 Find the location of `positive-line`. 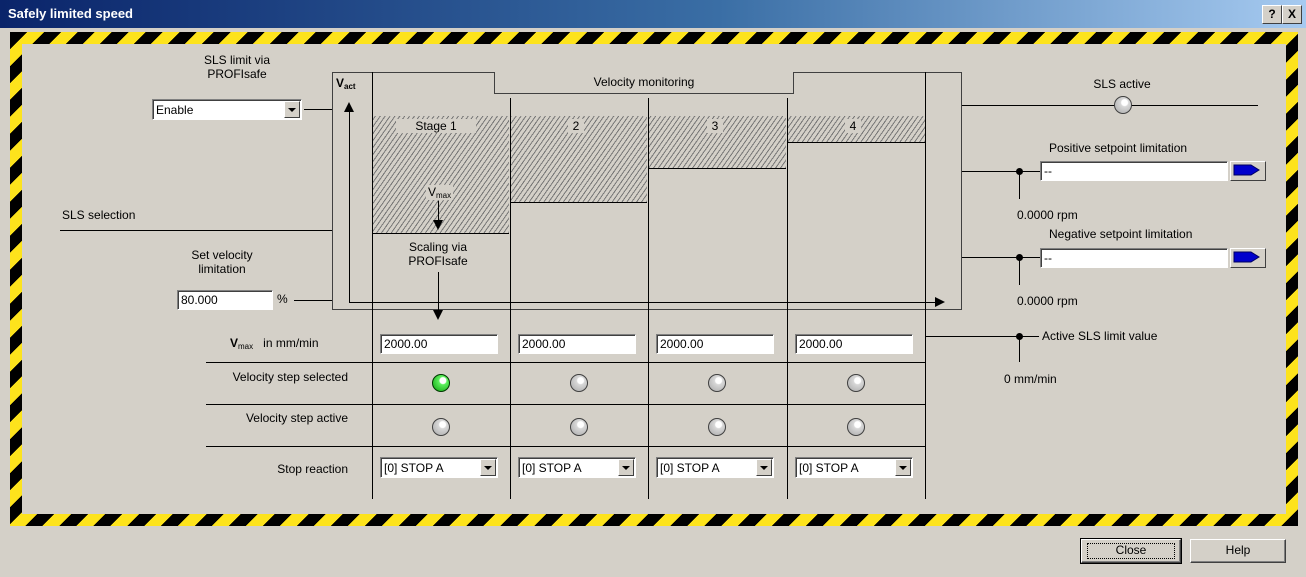

positive-line is located at coordinates (1001, 171).